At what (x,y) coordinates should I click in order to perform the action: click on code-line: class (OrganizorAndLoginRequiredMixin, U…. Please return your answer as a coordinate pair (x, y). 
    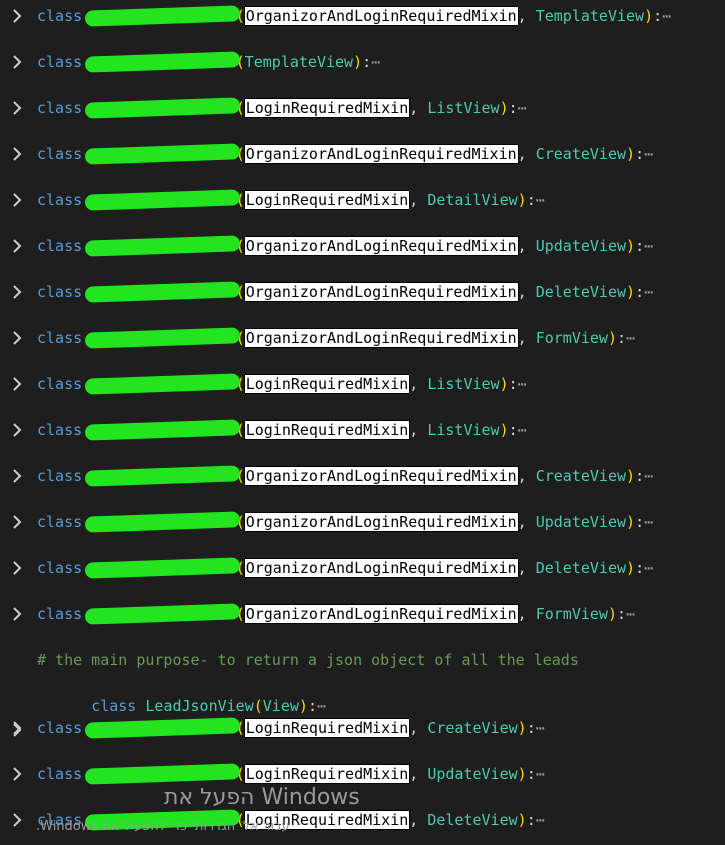
    Looking at the image, I should click on (362, 246).